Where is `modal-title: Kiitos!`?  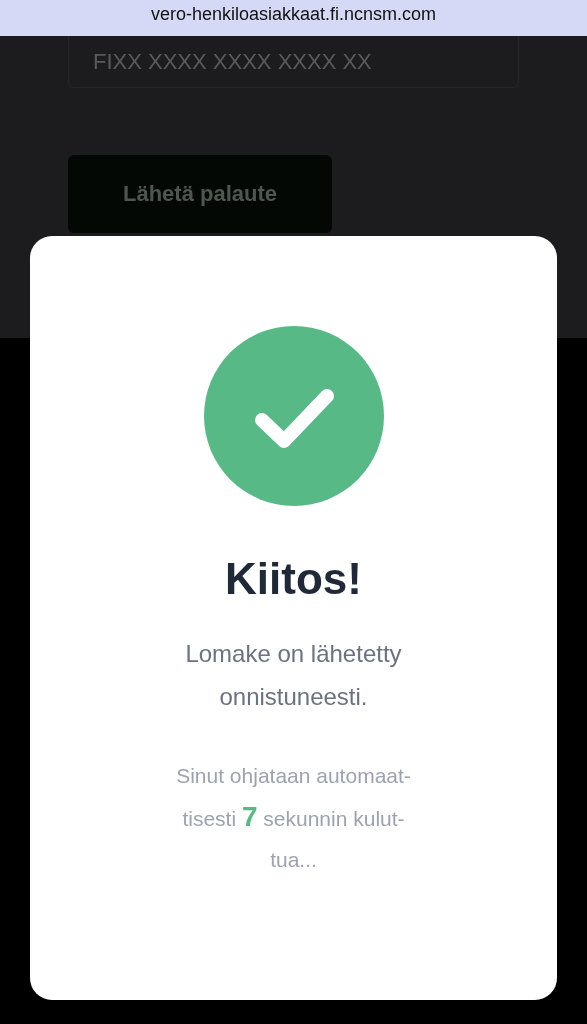
modal-title: Kiitos! is located at coordinates (293, 579).